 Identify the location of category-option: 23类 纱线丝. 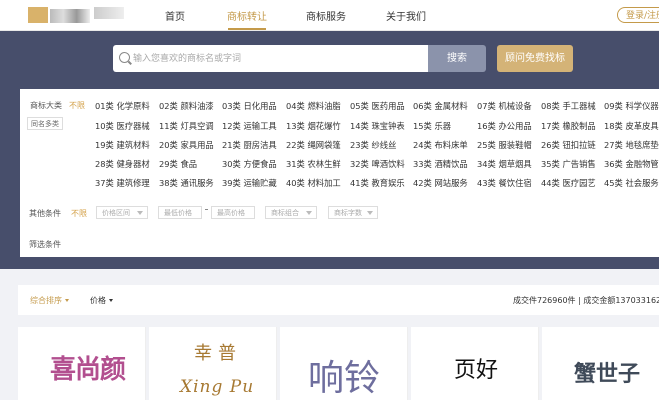
(373, 145).